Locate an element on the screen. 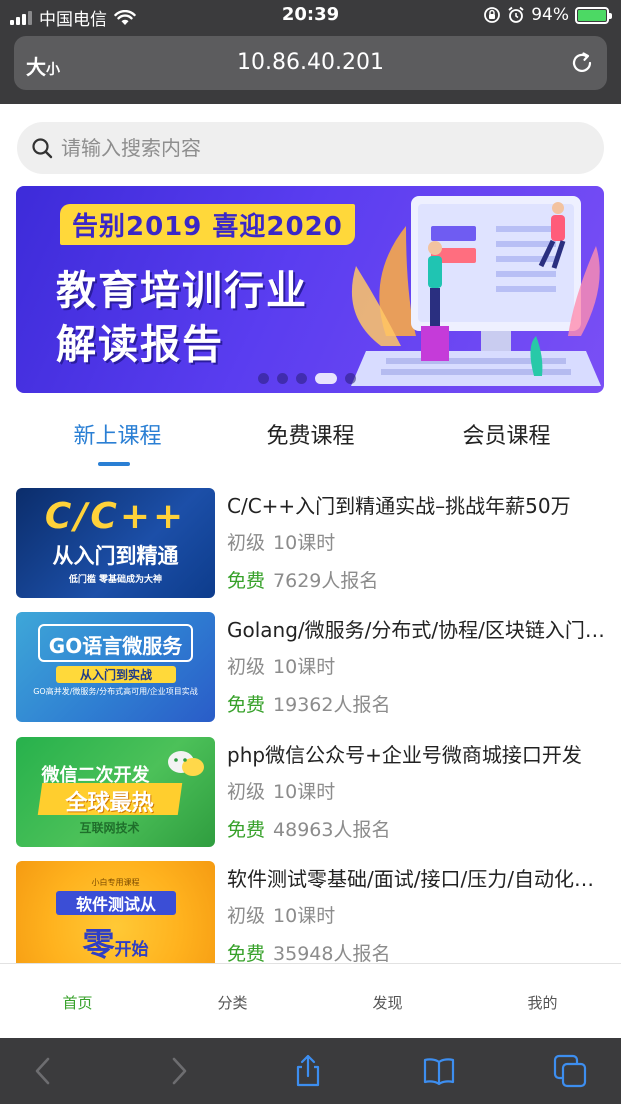 The width and height of the screenshot is (621, 1104). bottom-tab-bar: 首页 分类 发现 我的 is located at coordinates (310, 1000).